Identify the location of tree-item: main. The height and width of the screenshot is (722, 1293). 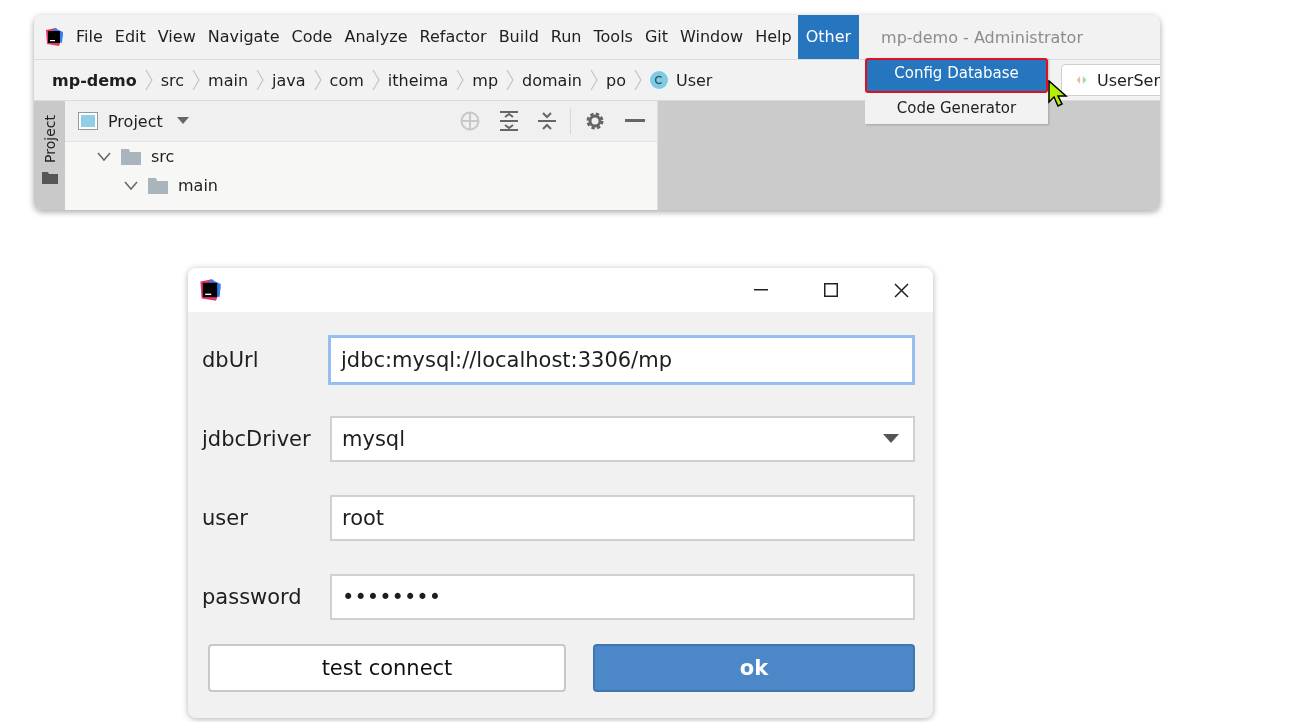
(198, 185).